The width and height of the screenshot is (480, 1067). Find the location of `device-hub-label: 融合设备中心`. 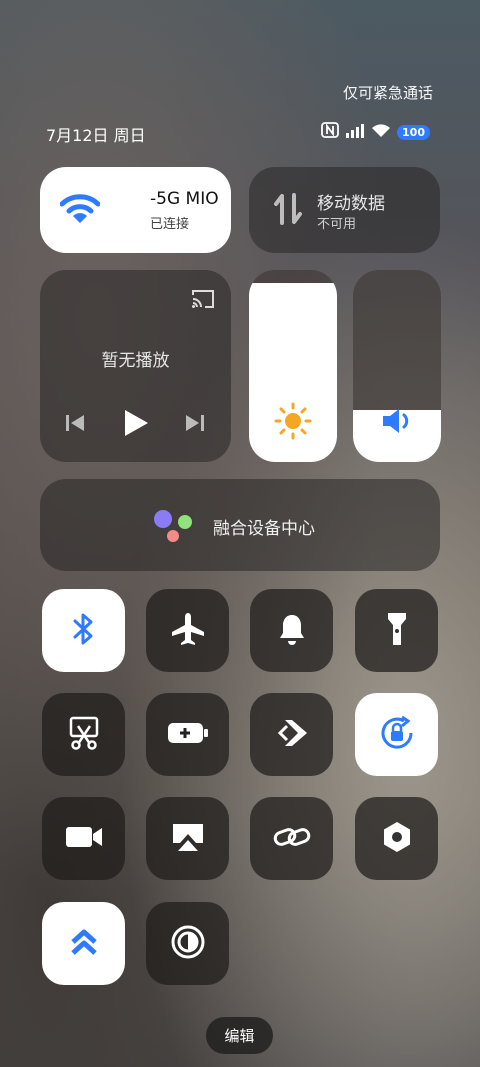

device-hub-label: 融合设备中心 is located at coordinates (264, 529).